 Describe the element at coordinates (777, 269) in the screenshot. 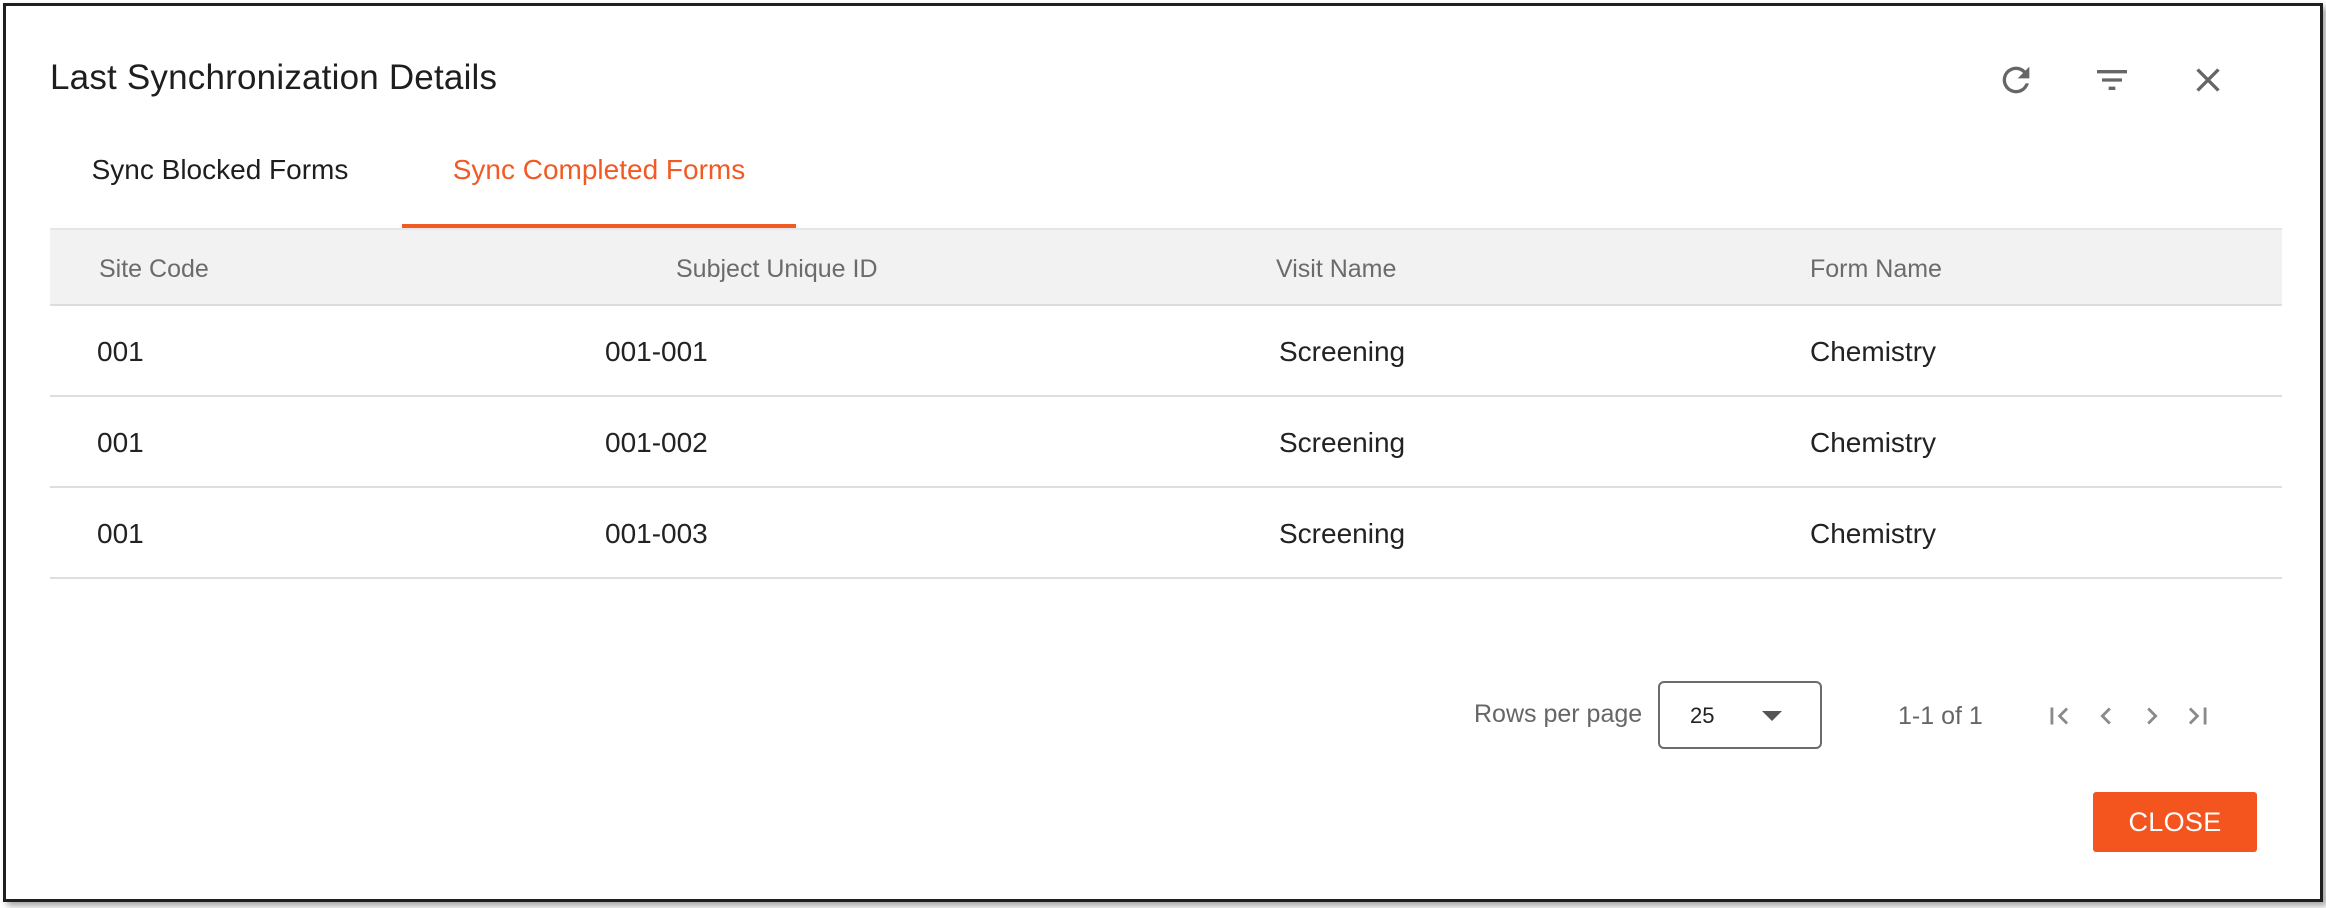

I see `column-header-subject-unique-id: Subject Unique ID` at that location.